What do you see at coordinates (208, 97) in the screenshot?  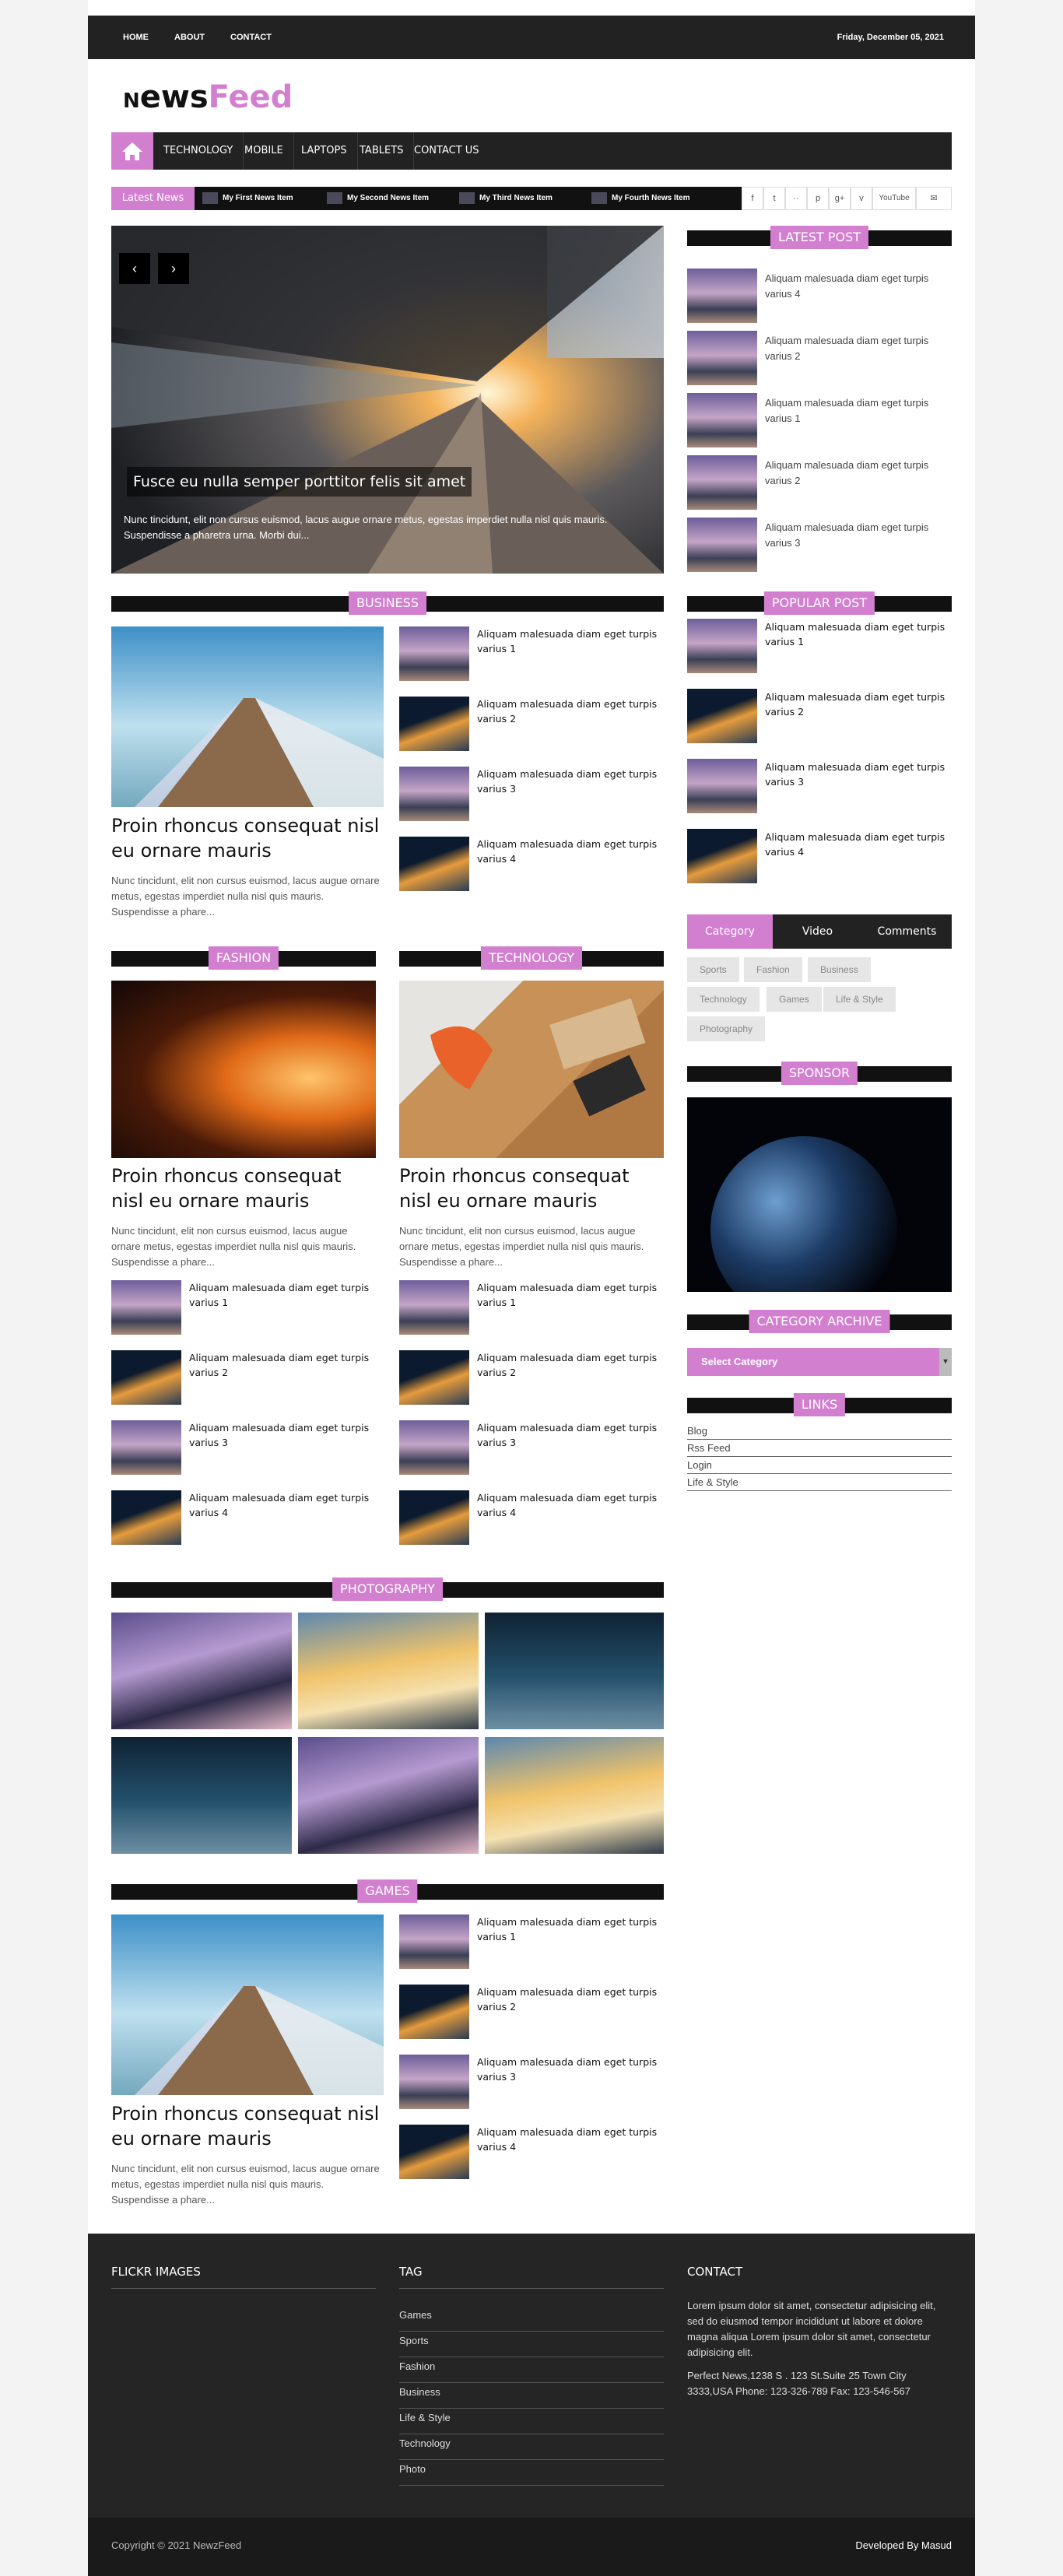 I see `site-logo: NewsFeed` at bounding box center [208, 97].